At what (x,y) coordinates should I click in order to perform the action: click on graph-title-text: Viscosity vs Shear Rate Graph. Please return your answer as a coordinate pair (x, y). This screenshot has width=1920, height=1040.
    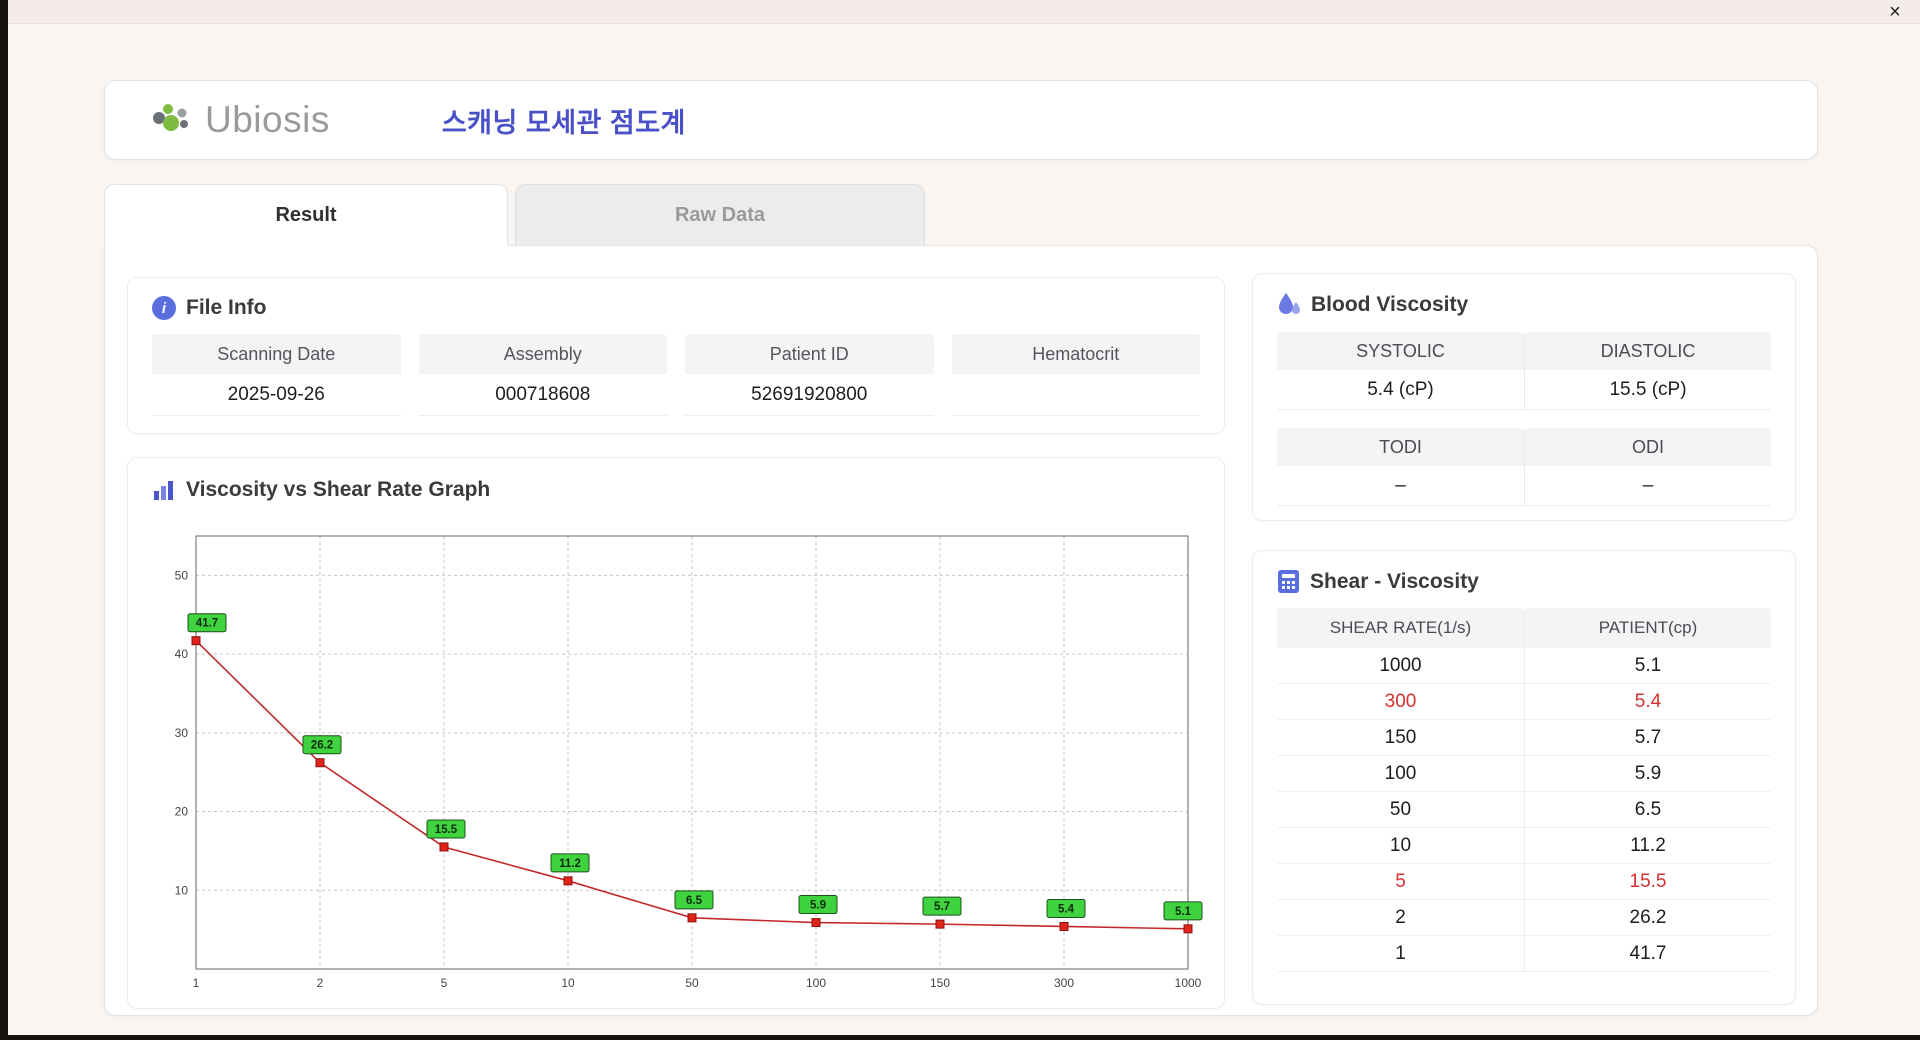
    Looking at the image, I should click on (338, 489).